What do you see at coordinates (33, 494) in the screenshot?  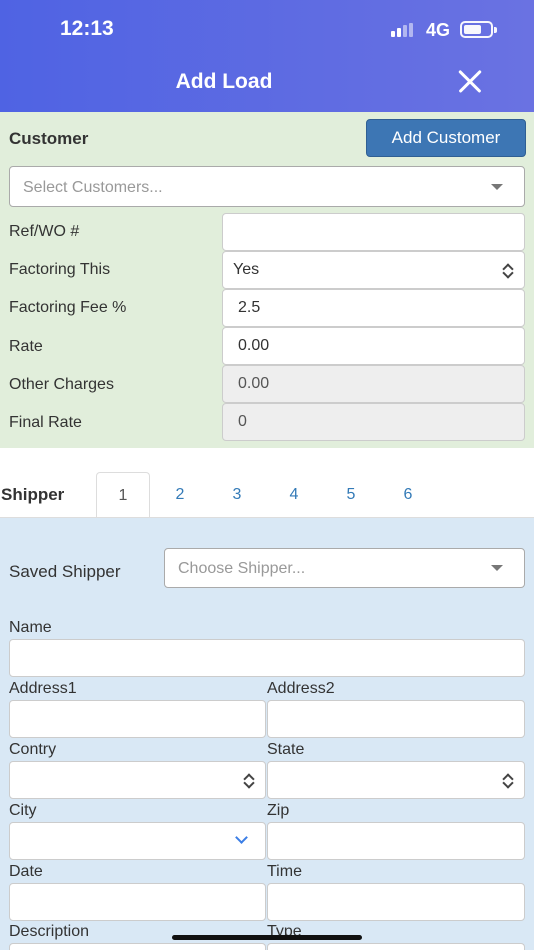 I see `shipper-tabs-title: Shipper` at bounding box center [33, 494].